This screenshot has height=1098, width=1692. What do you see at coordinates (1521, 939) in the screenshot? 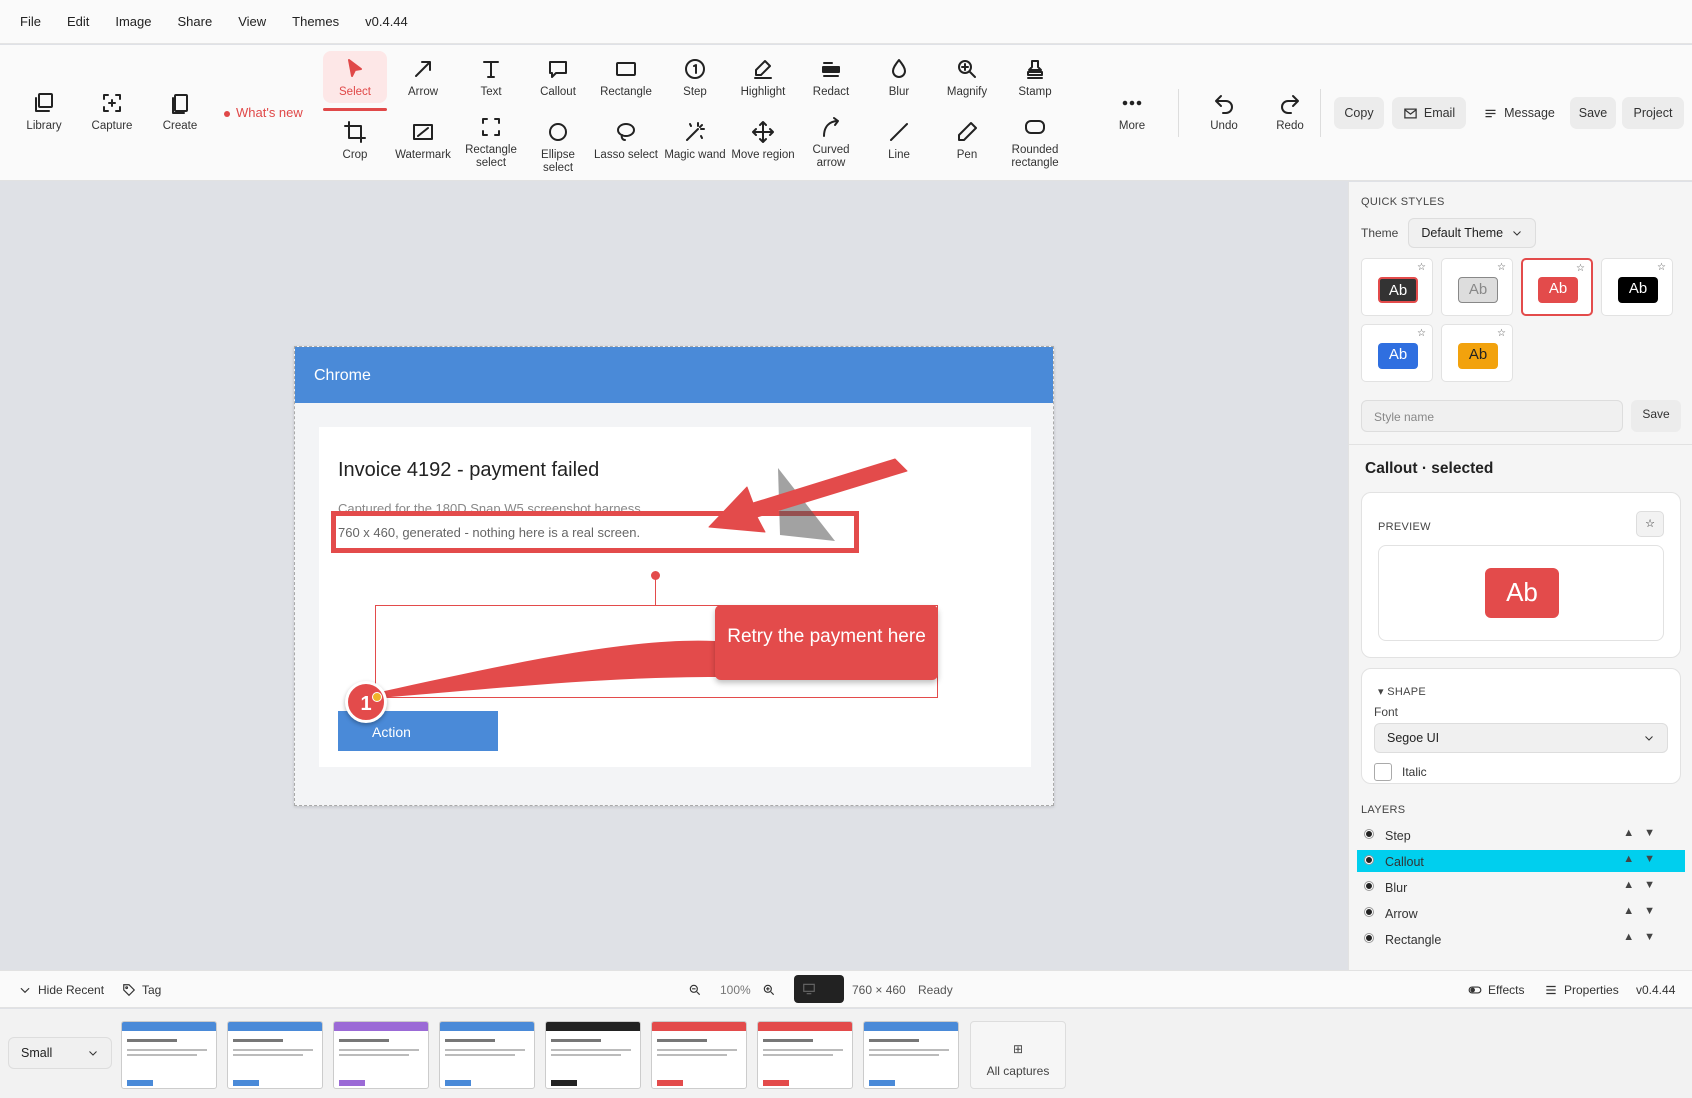
I see `layer-rectangle: Rectangle ▲▼` at bounding box center [1521, 939].